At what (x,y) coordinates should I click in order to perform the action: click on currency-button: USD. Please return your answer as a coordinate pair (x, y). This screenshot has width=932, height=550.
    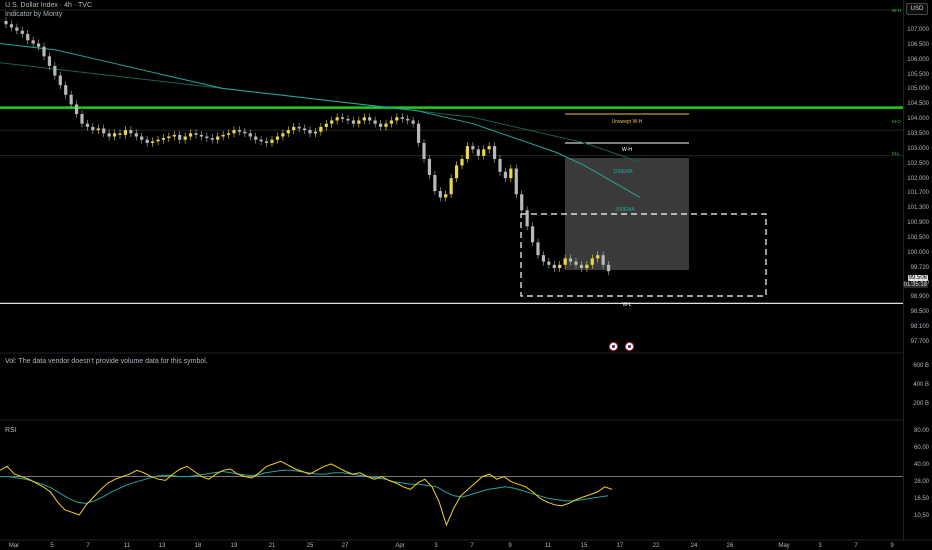
    Looking at the image, I should click on (917, 9).